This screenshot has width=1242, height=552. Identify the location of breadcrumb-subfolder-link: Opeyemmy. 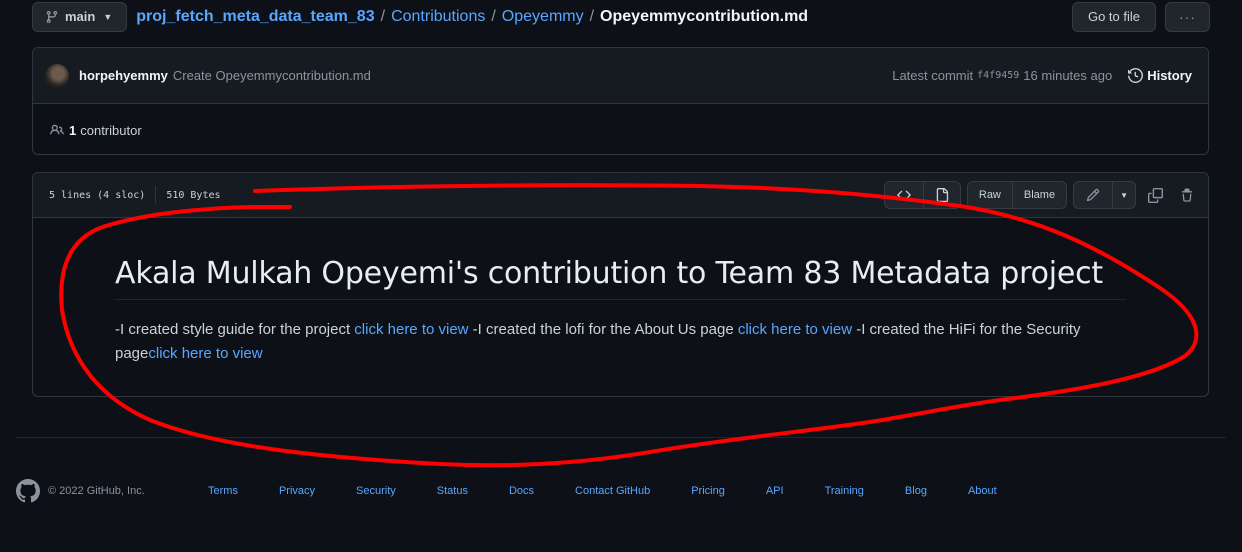
(543, 17).